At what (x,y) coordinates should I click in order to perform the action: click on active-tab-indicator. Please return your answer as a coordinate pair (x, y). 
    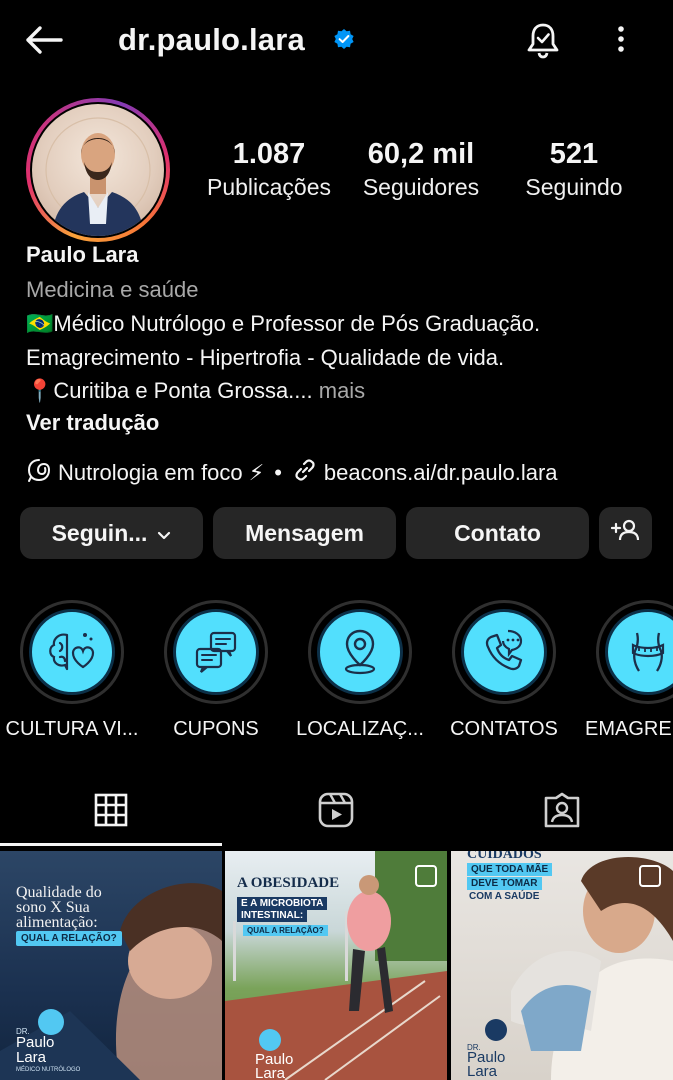
    Looking at the image, I should click on (111, 844).